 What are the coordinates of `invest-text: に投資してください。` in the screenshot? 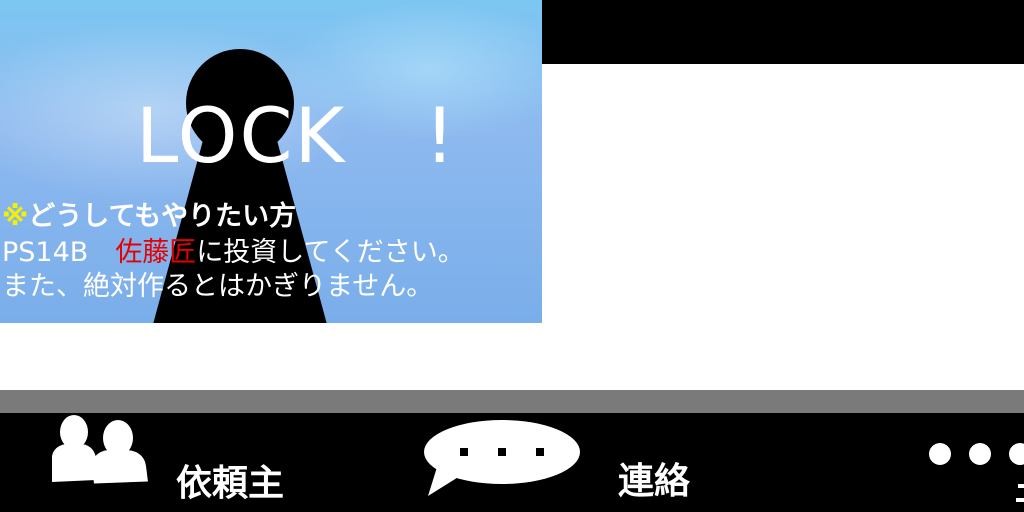 It's located at (330, 252).